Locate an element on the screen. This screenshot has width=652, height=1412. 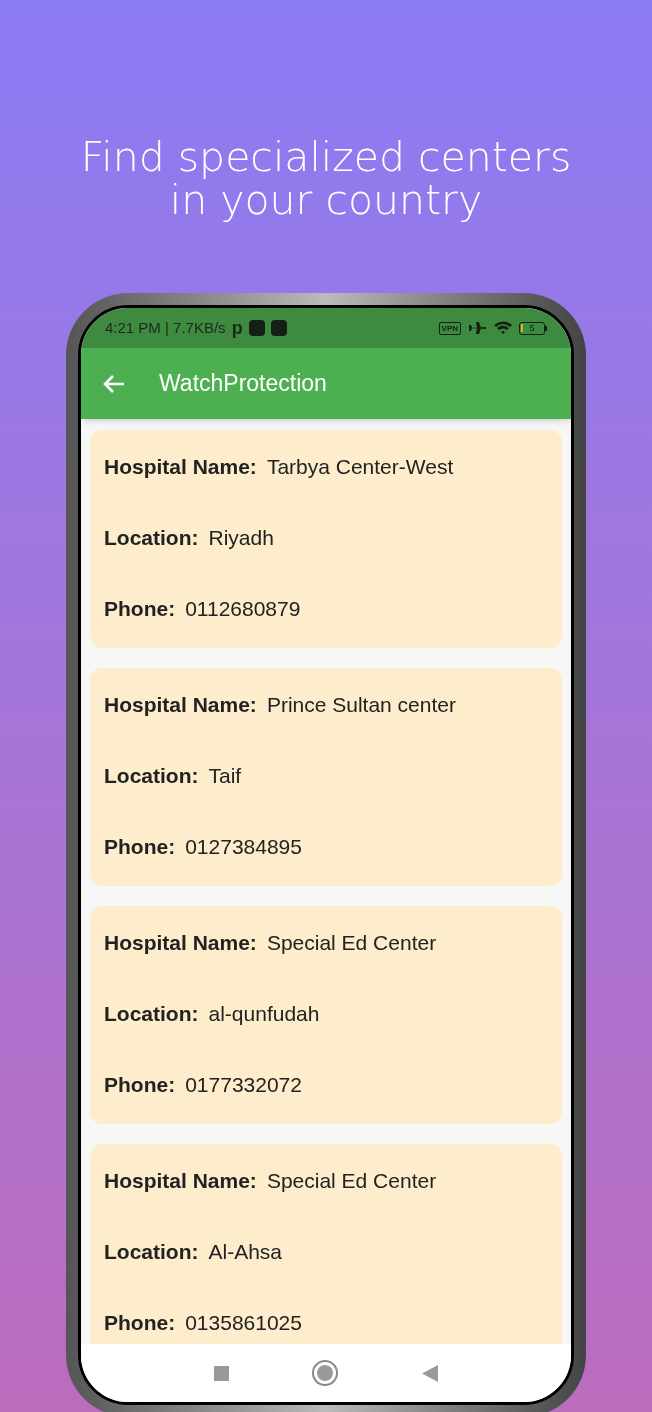
field-value: Tarbya Center-West is located at coordinates (360, 467).